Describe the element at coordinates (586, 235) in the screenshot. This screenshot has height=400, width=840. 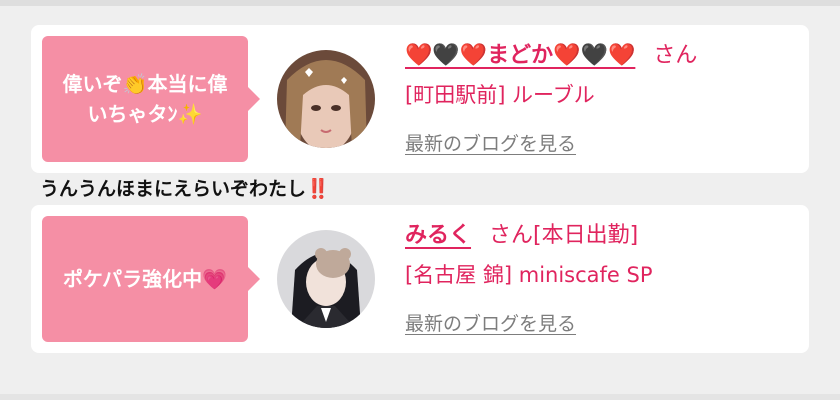
I see `status-badge: [本日出勤]` at that location.